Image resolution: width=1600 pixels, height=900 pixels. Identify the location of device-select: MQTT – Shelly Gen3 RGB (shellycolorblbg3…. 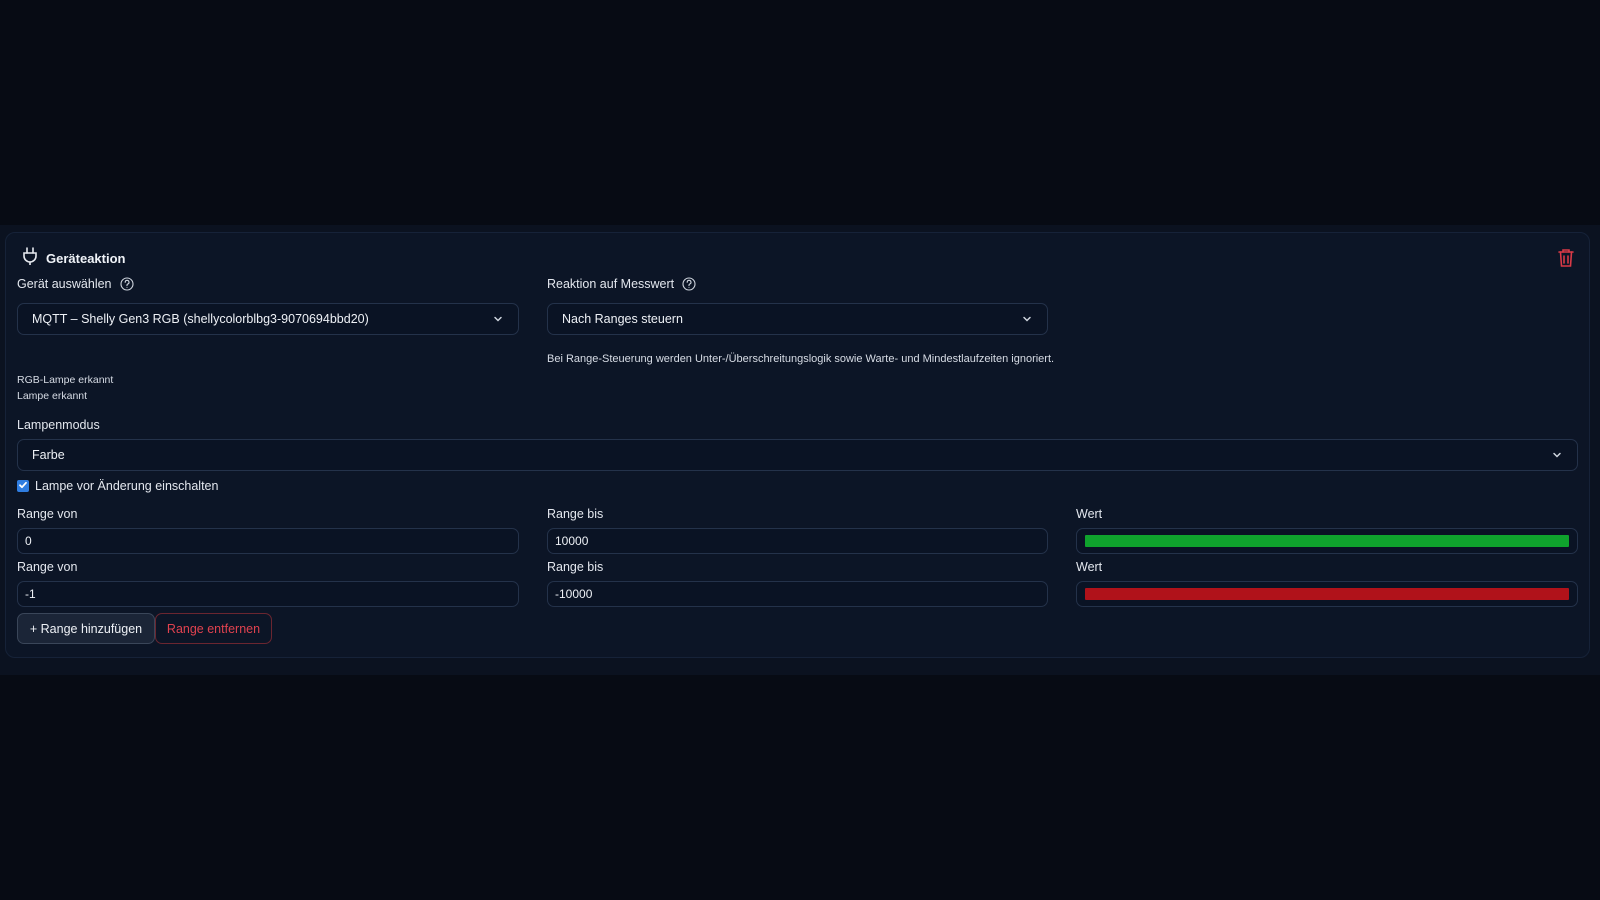
(268, 319).